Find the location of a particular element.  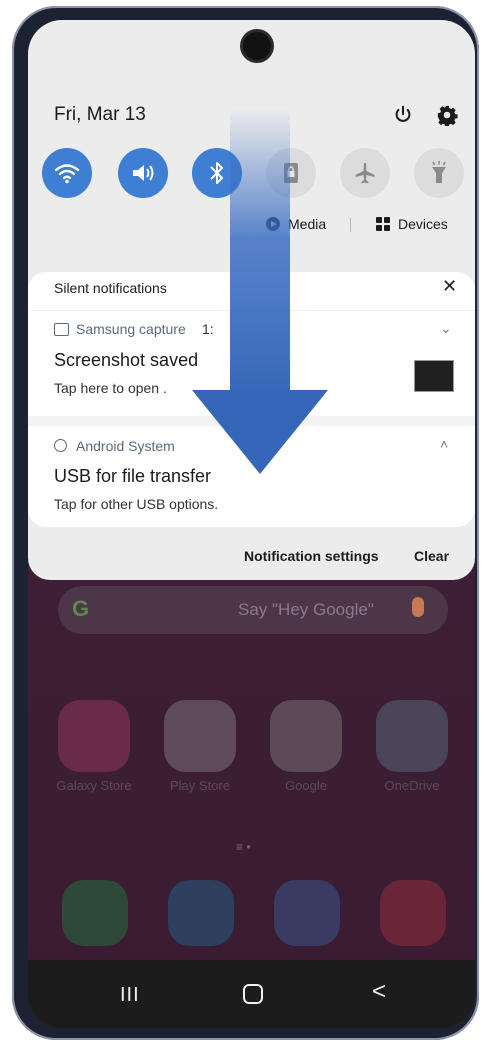

close-icon: ✕ is located at coordinates (449, 286).